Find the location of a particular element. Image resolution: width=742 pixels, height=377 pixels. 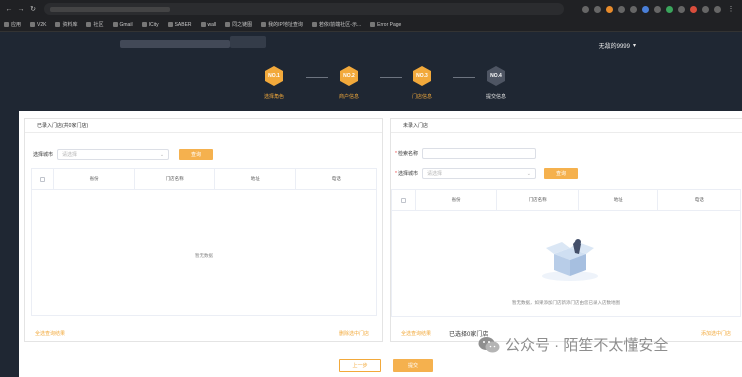

bookmark-item: 应用 is located at coordinates (12, 24).